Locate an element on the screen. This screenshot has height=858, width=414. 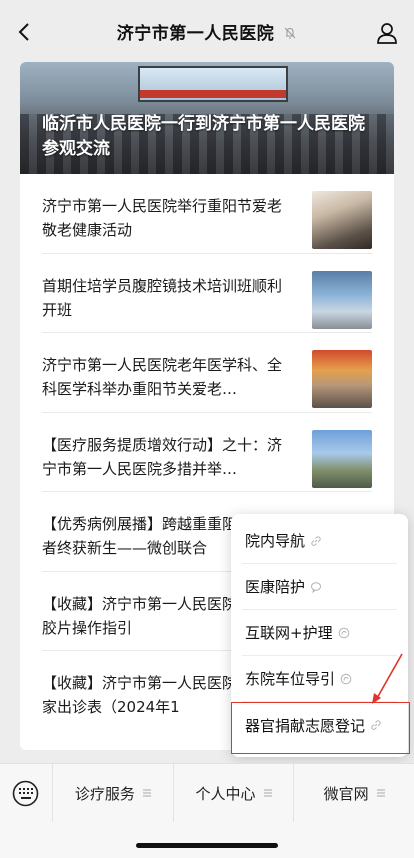
menu-tabs: 诊疗服务 个人中心 微官网 is located at coordinates (233, 793).